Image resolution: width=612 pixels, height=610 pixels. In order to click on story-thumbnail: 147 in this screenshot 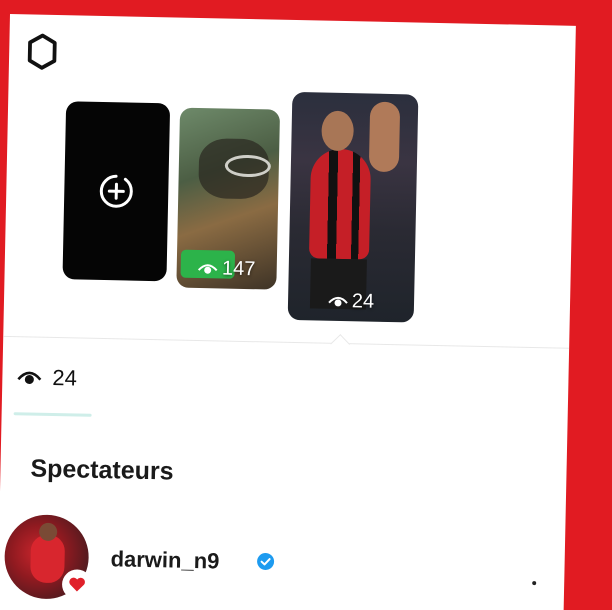, I will do `click(228, 198)`.